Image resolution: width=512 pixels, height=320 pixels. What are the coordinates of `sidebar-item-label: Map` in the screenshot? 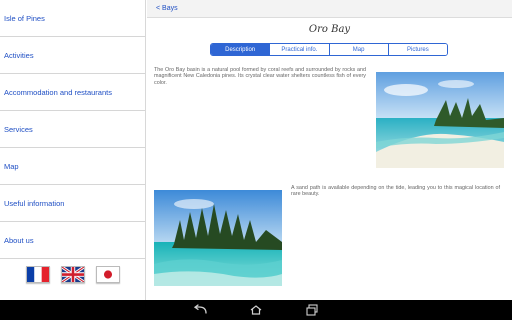 It's located at (11, 166).